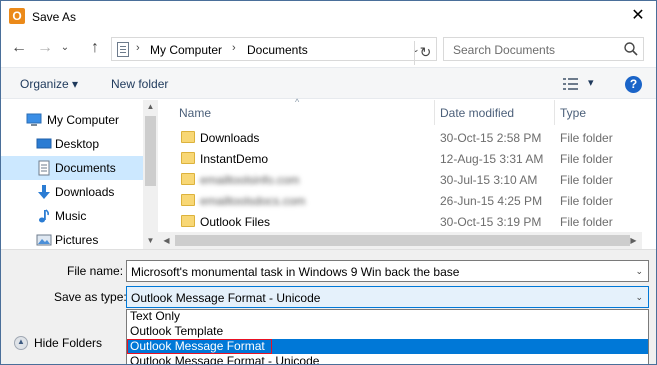 Image resolution: width=657 pixels, height=365 pixels. I want to click on organize-button: Organize ▾, so click(49, 84).